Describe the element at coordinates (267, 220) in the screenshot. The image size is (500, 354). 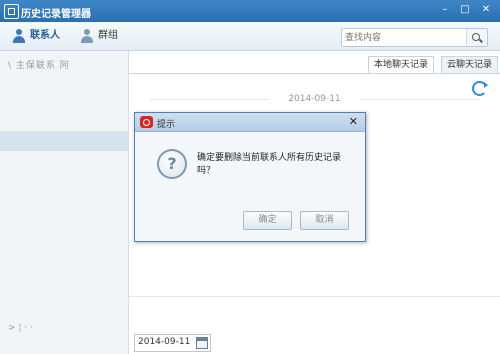
I see `ok-button: 确定` at that location.